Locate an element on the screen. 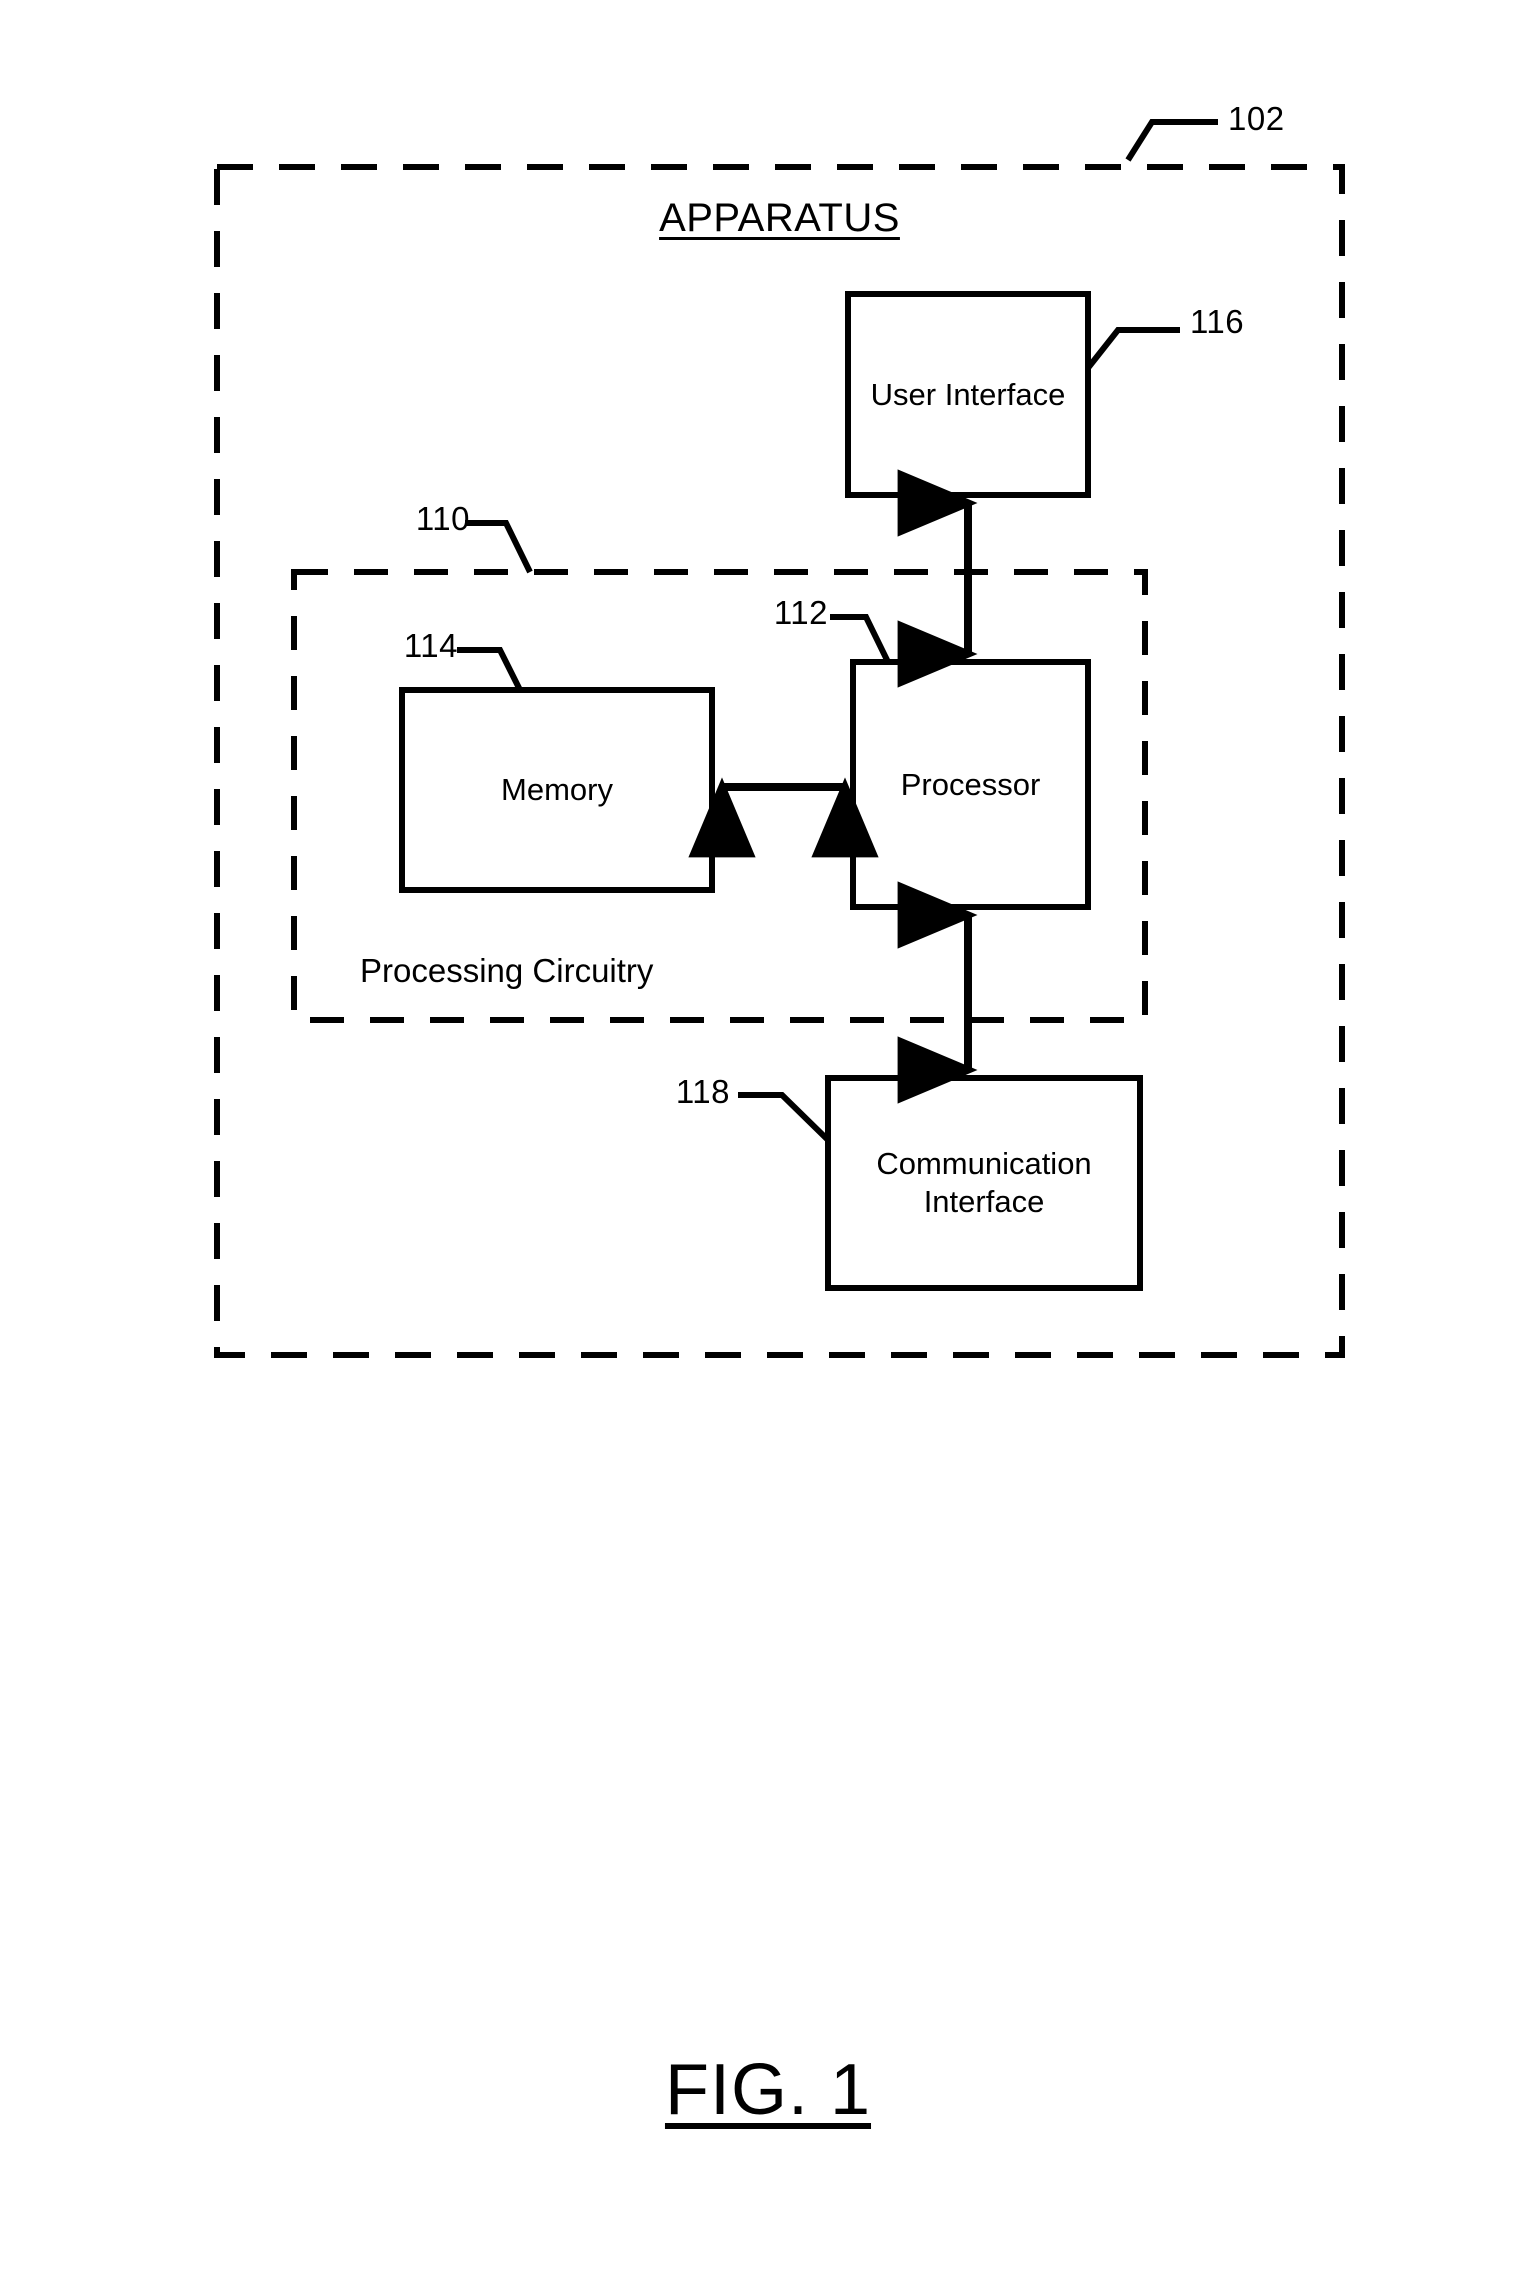  reference-numeral-102: 102 is located at coordinates (1256, 118).